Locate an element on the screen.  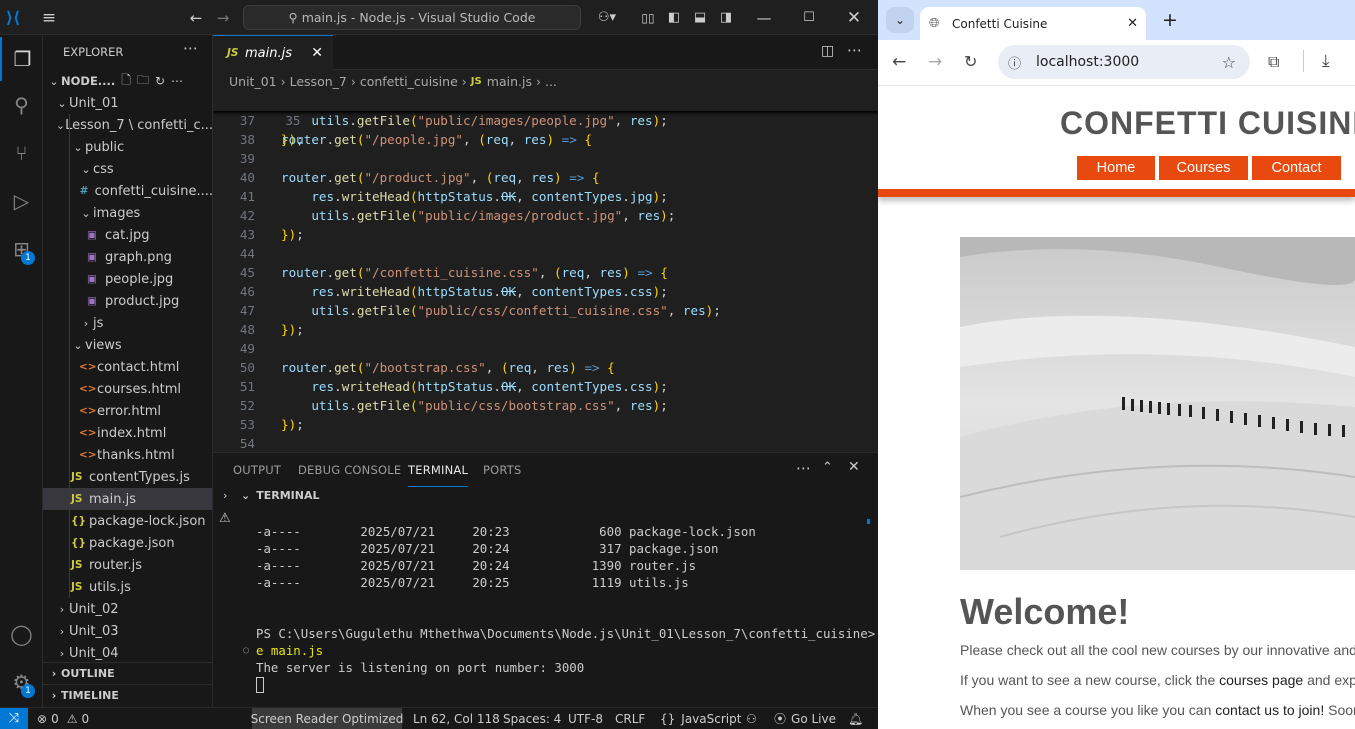
tree-item: ⌄ Unit_01 is located at coordinates (127, 103).